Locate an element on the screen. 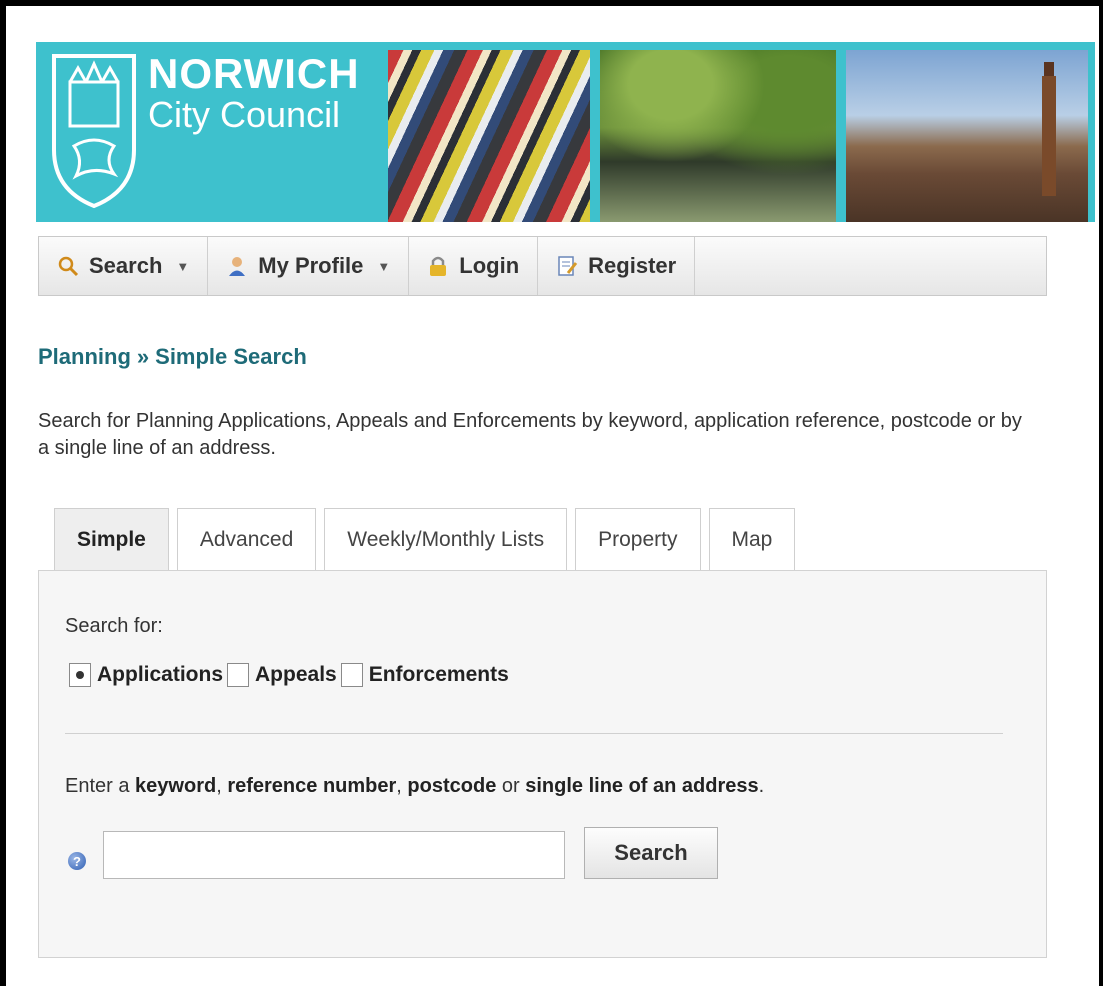 This screenshot has width=1109, height=992. search-type-radio-group: Applications Appeals Enforcements is located at coordinates (287, 675).